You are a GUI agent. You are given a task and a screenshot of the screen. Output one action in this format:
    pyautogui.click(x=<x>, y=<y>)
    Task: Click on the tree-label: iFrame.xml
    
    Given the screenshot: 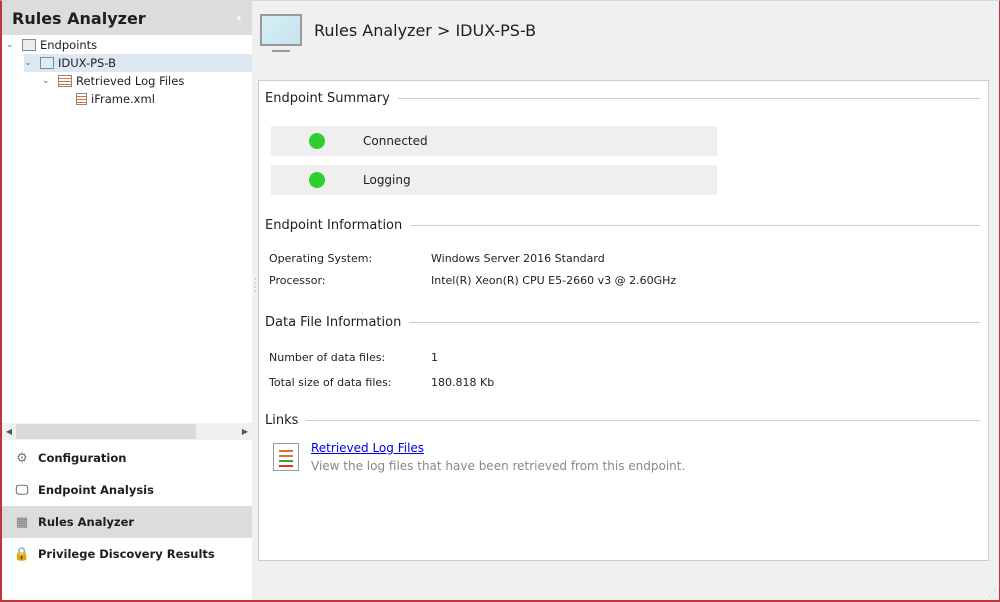 What is the action you would take?
    pyautogui.click(x=123, y=99)
    